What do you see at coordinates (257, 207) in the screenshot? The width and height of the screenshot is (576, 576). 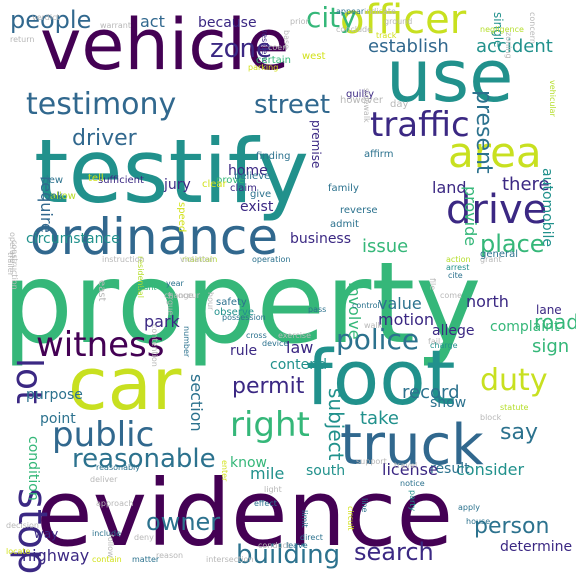 I see `cloud-word: exist` at bounding box center [257, 207].